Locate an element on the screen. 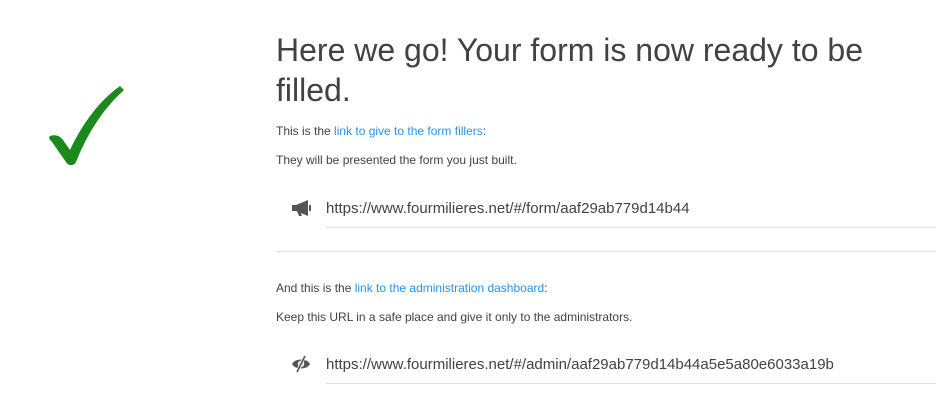 The width and height of the screenshot is (936, 409). admin-url-row is located at coordinates (606, 365).